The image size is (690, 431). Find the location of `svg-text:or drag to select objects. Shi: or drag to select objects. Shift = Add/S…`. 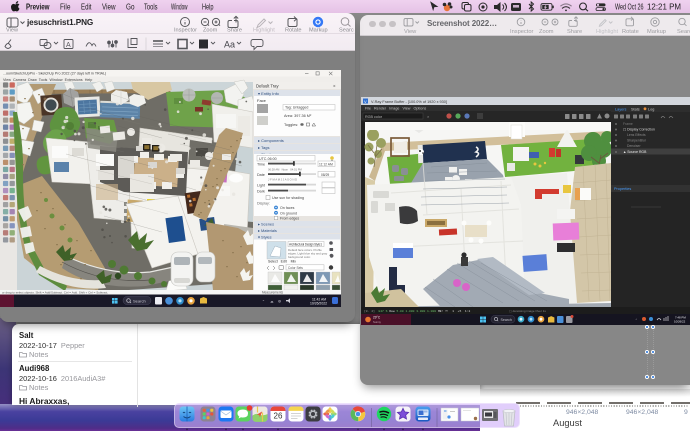

svg-text:or drag to select objects. Shi: or drag to select objects. Shift = Add/S… is located at coordinates (55, 293).